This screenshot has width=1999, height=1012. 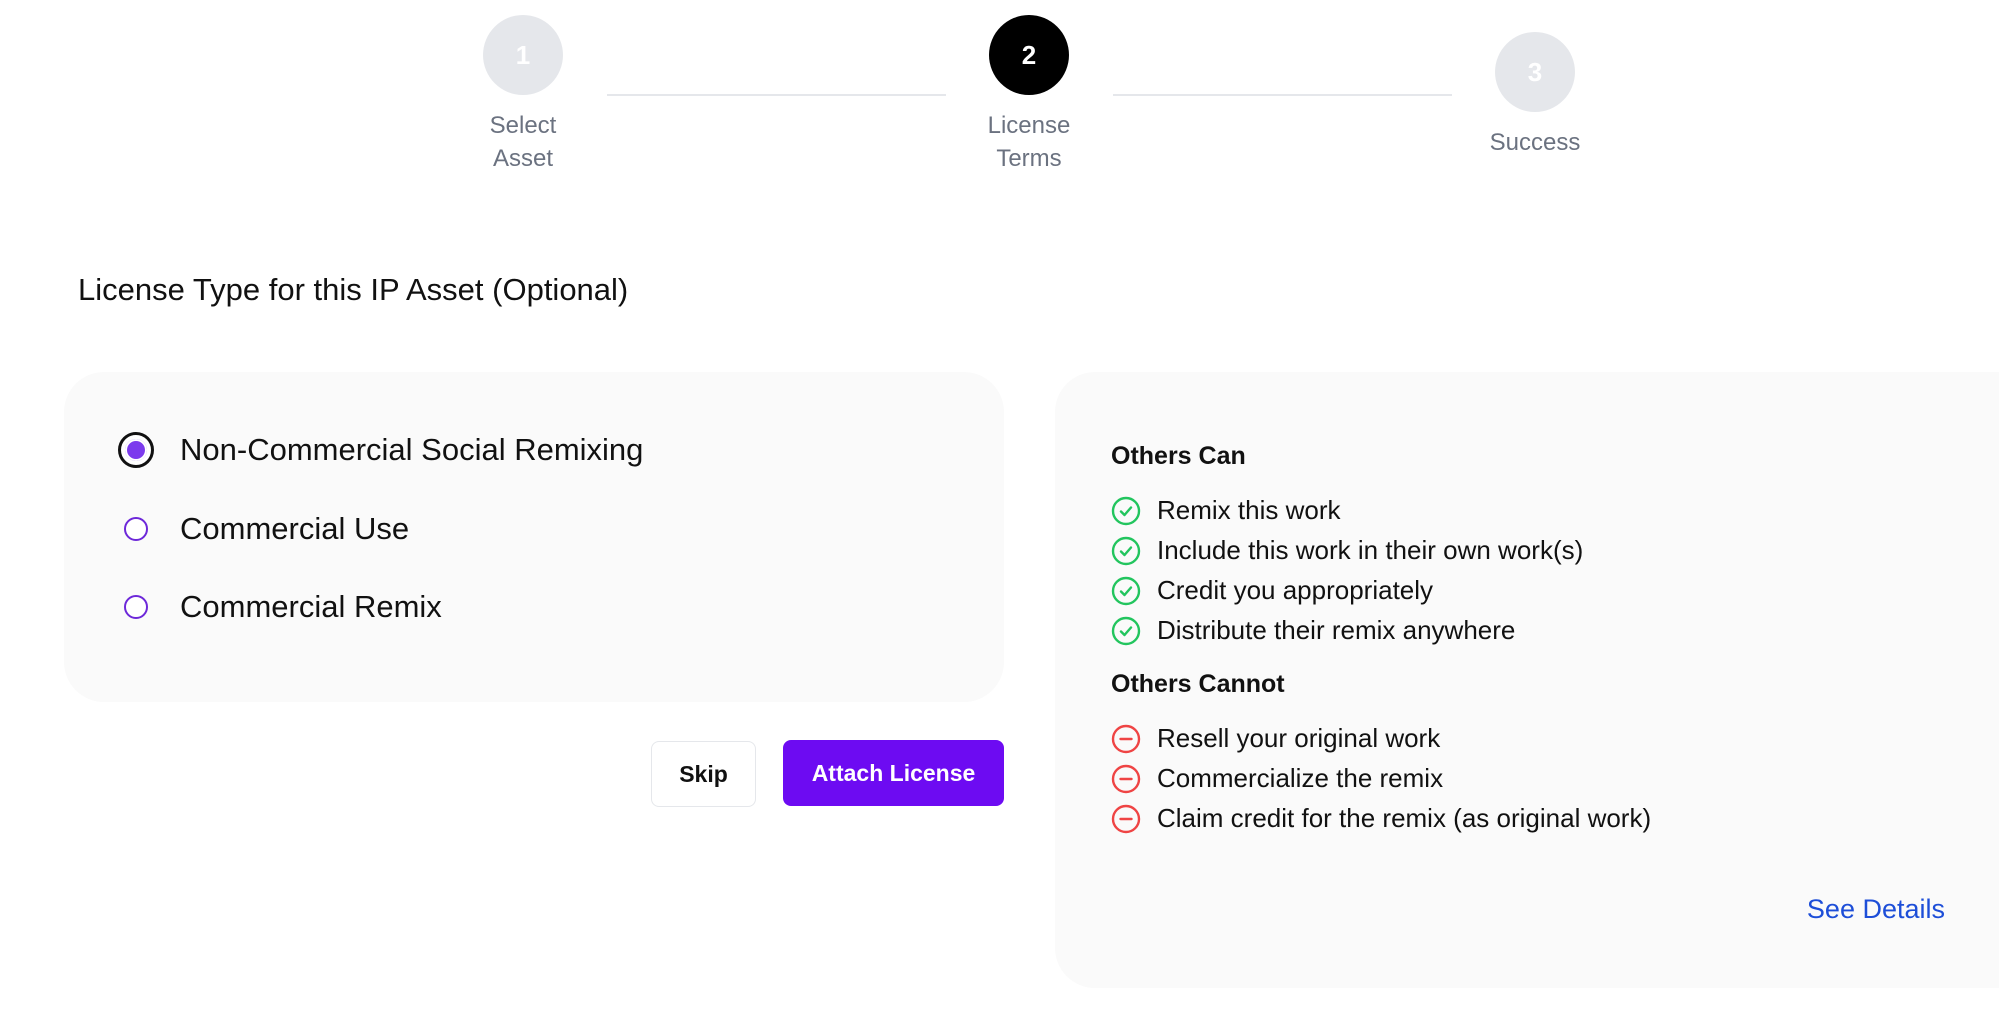 What do you see at coordinates (1876, 909) in the screenshot?
I see `see-details-link: See Details` at bounding box center [1876, 909].